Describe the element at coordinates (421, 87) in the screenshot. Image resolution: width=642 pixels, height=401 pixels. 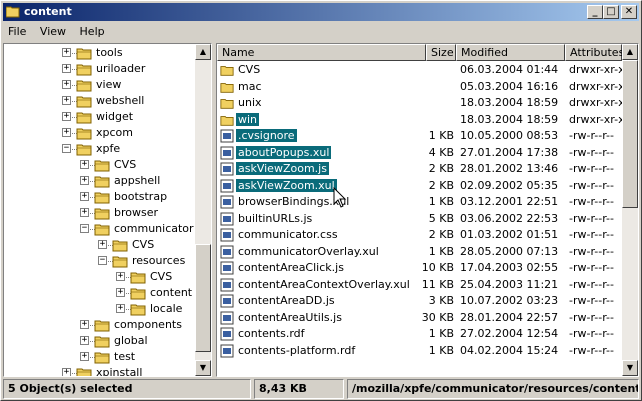
I see `file-row: mac 05.03.2004 16:16 drwxr-xr-x` at that location.